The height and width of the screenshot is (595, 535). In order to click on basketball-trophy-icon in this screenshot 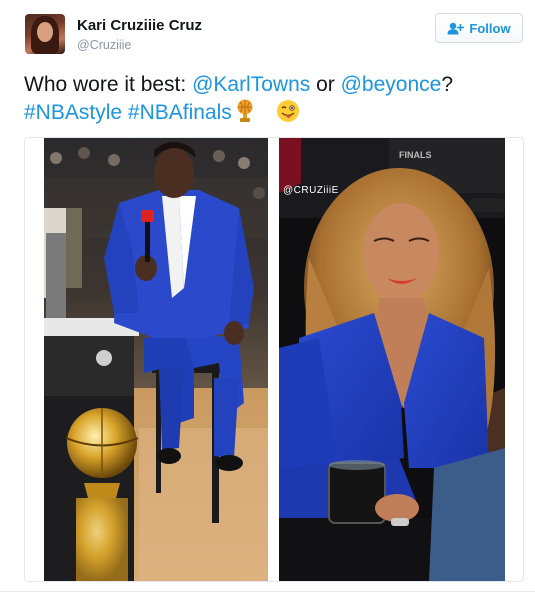, I will do `click(245, 115)`.